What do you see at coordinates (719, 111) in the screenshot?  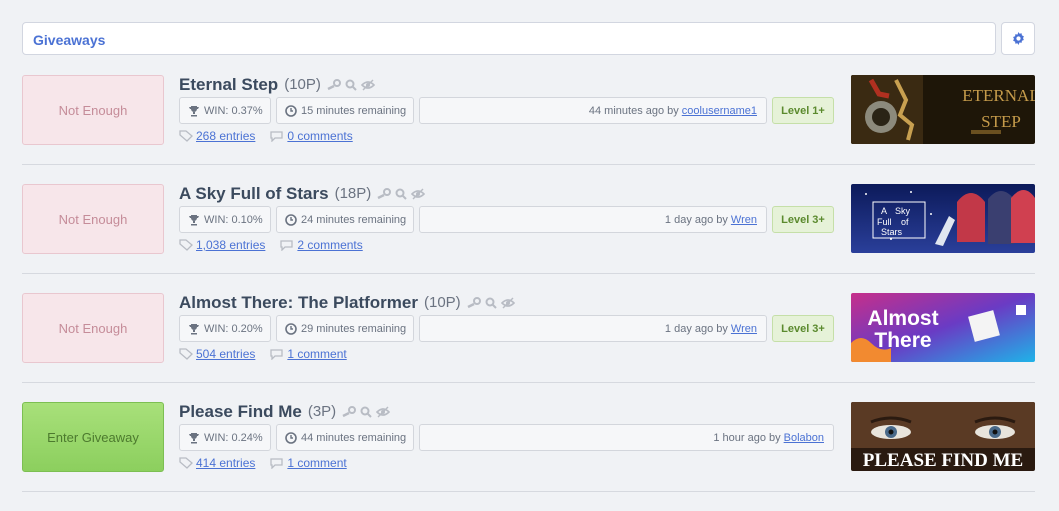 I see `creator-link: coolusername1` at bounding box center [719, 111].